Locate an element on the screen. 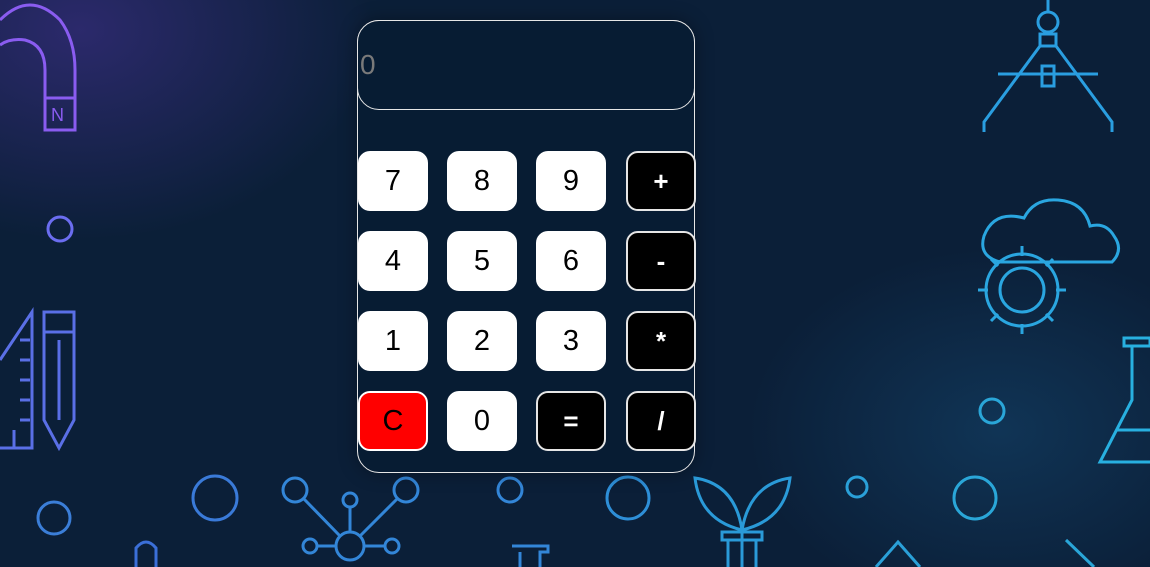 This screenshot has height=567, width=1150. key-8-button: 8 is located at coordinates (482, 181).